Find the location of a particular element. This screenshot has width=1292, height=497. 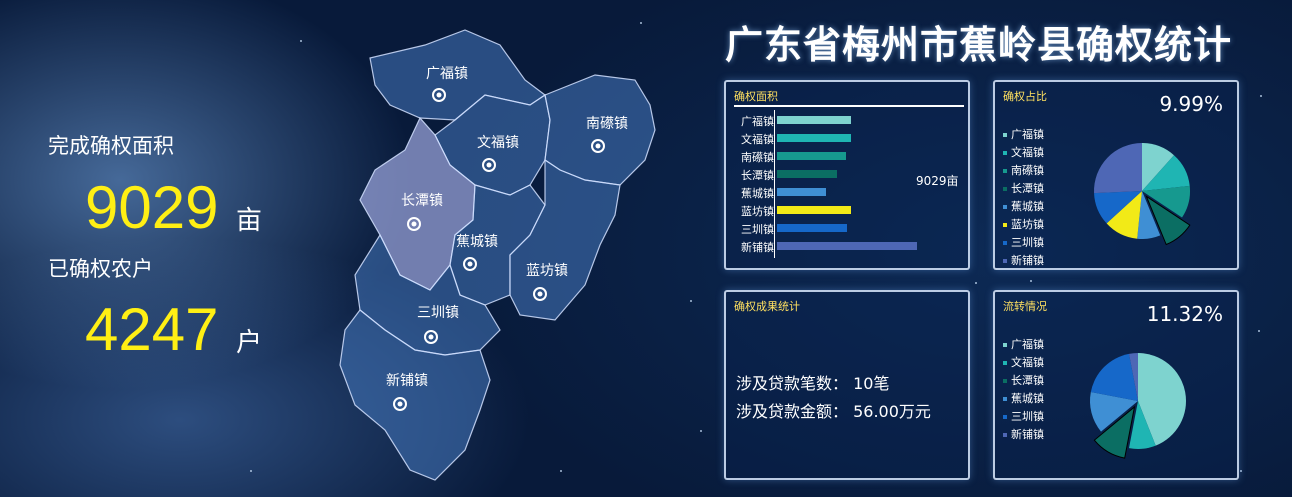

legend-item: 南礤镇 is located at coordinates (1023, 170).